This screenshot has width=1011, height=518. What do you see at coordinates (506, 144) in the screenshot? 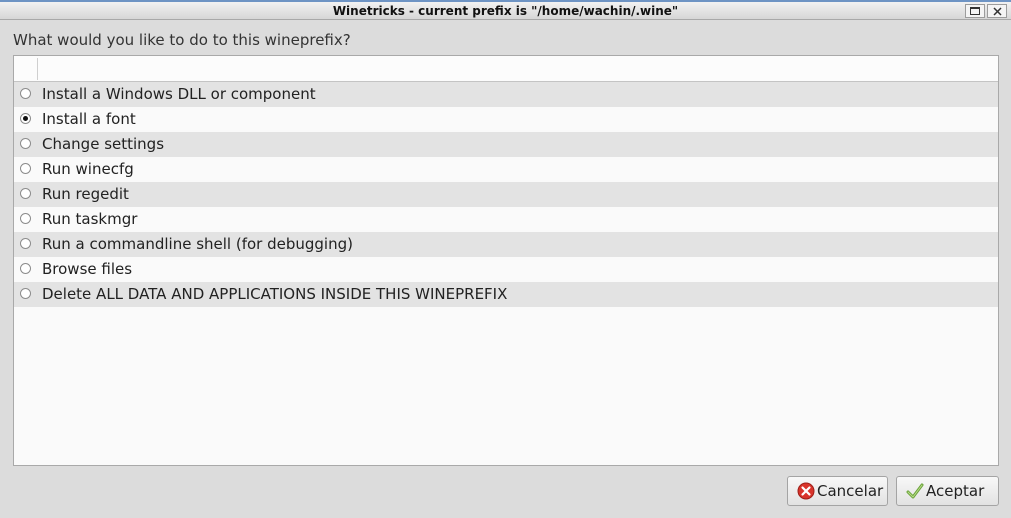
I see `option-row-change-settings: Change settings` at bounding box center [506, 144].